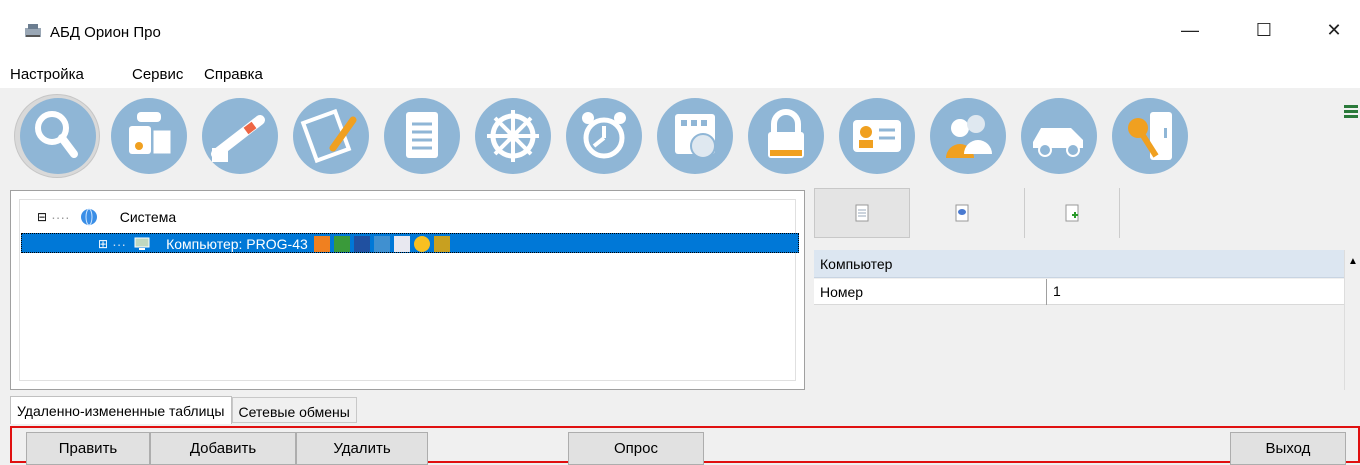 This screenshot has height=465, width=1360. Describe the element at coordinates (441, 244) in the screenshot. I see `coins-status-icon` at that location.